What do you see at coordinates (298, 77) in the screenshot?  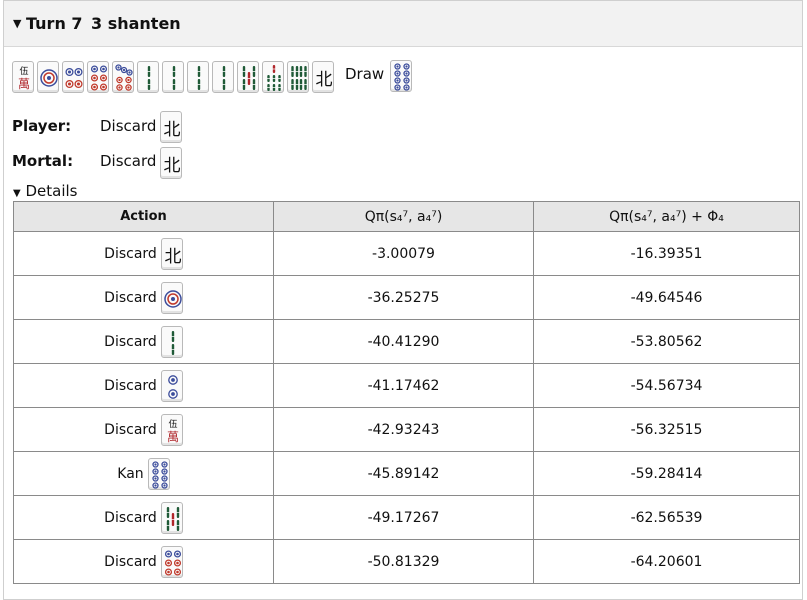 I see `sou-8-tile` at bounding box center [298, 77].